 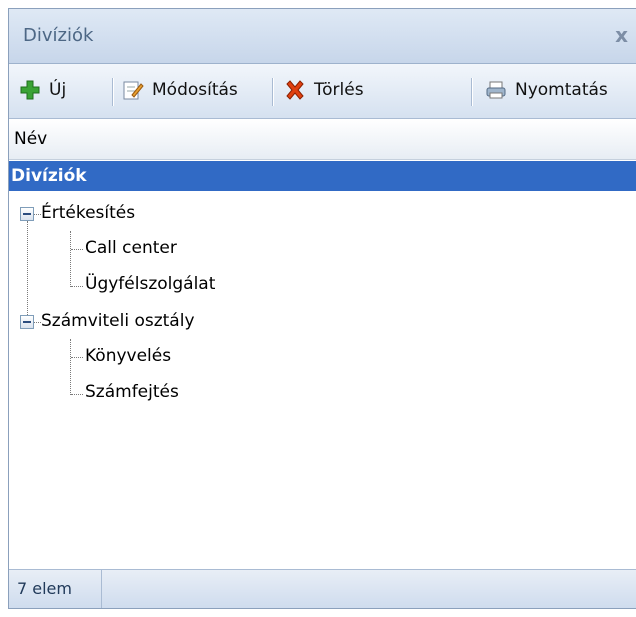 I want to click on status-cell: 7 elem, so click(x=55, y=589).